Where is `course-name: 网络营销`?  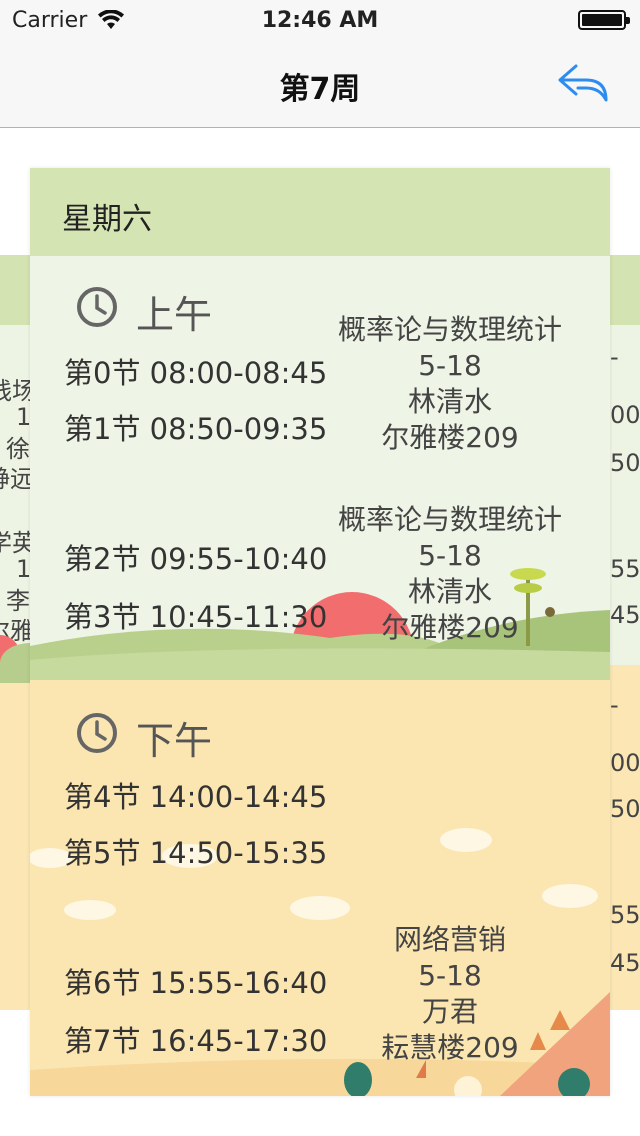
course-name: 网络营销 is located at coordinates (449, 939).